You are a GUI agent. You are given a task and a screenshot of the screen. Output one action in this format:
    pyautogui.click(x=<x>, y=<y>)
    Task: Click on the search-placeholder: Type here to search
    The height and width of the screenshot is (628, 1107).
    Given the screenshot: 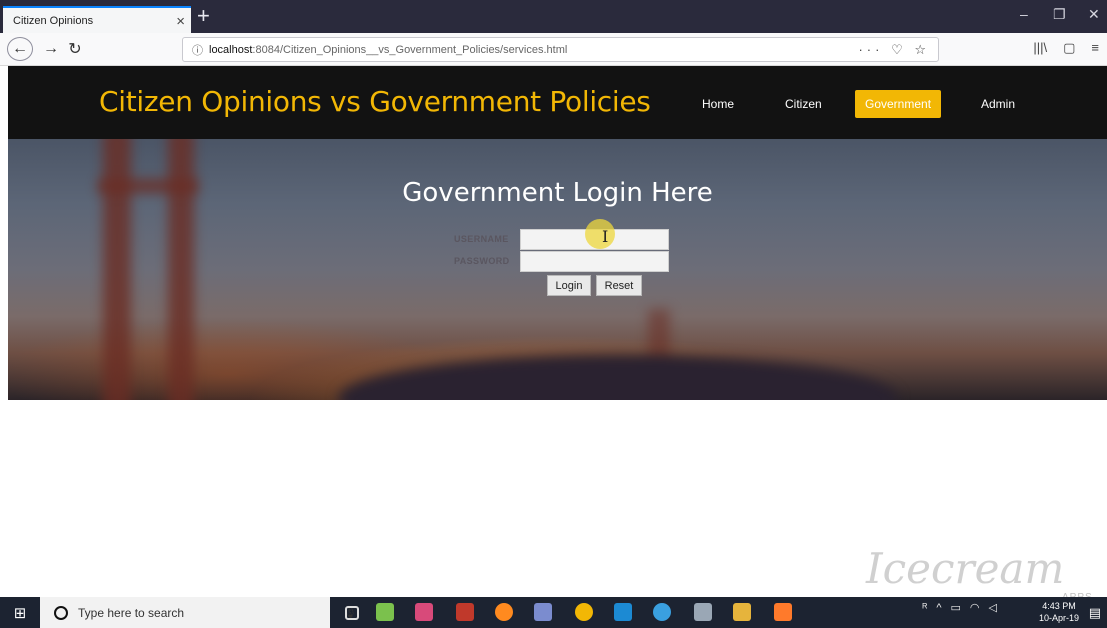 What is the action you would take?
    pyautogui.click(x=131, y=612)
    